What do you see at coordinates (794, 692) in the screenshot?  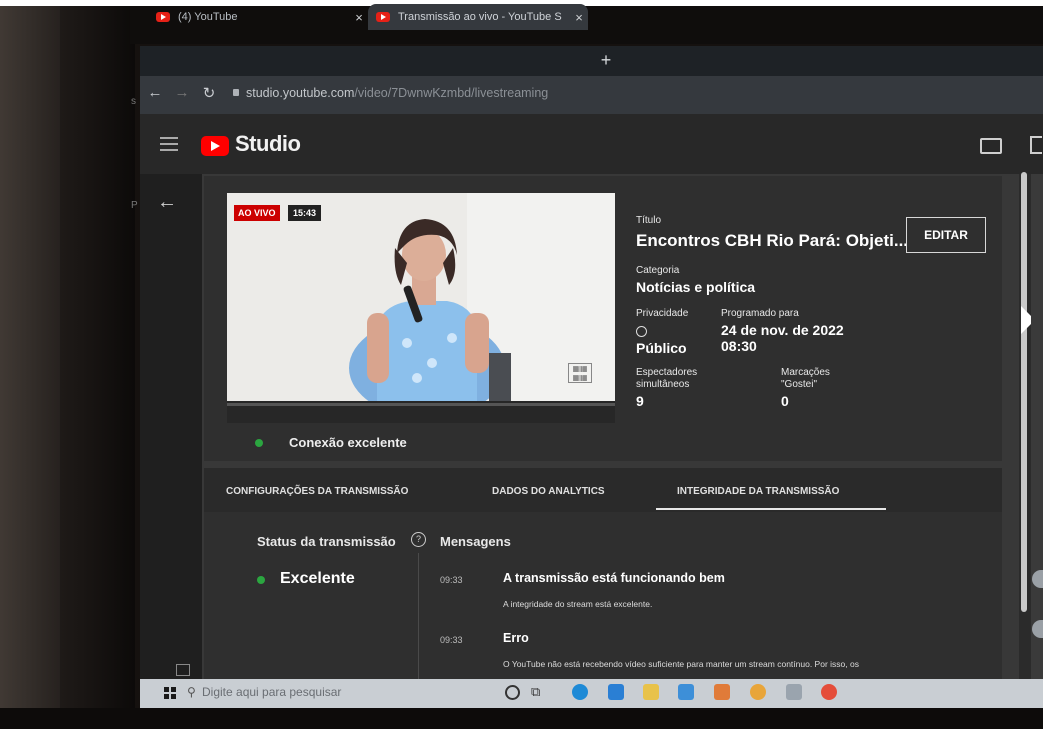 I see `app-icon` at bounding box center [794, 692].